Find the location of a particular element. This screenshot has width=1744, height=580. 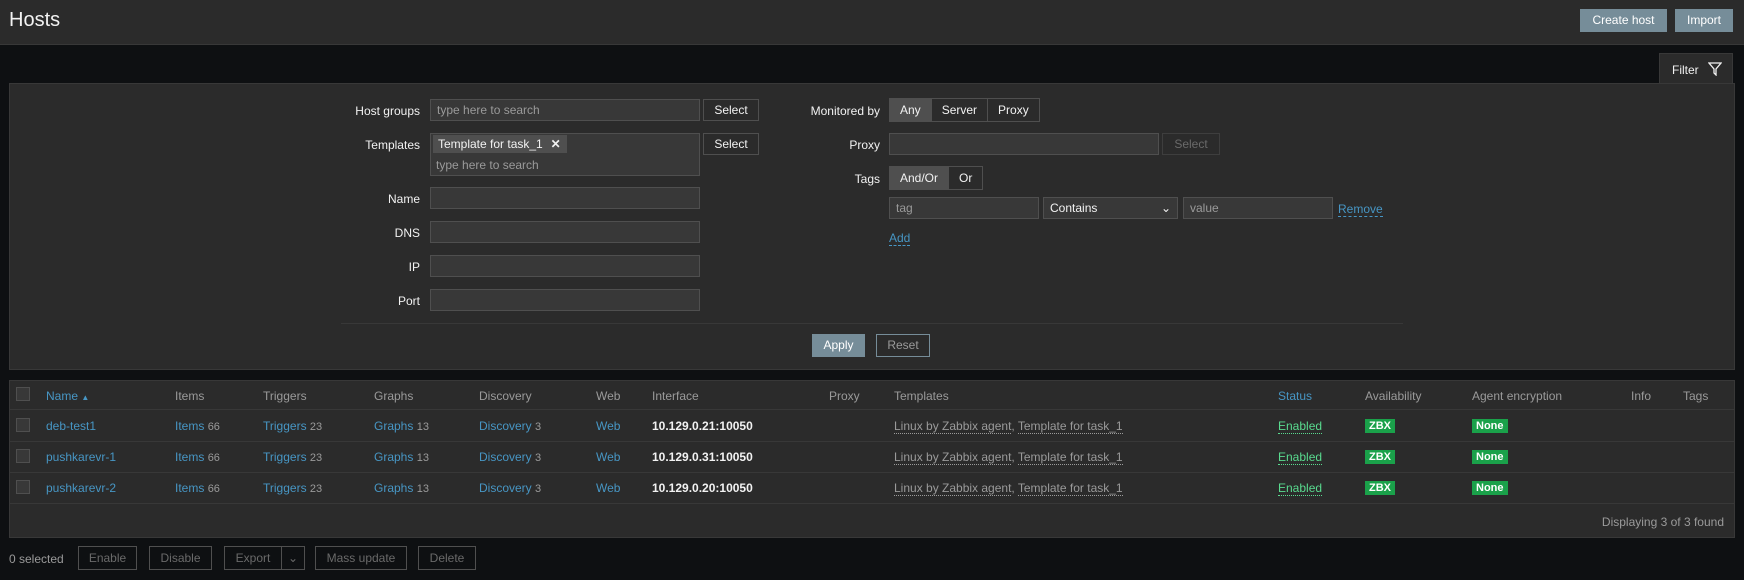

host-name-link: pushkarevr-1 is located at coordinates (81, 457).